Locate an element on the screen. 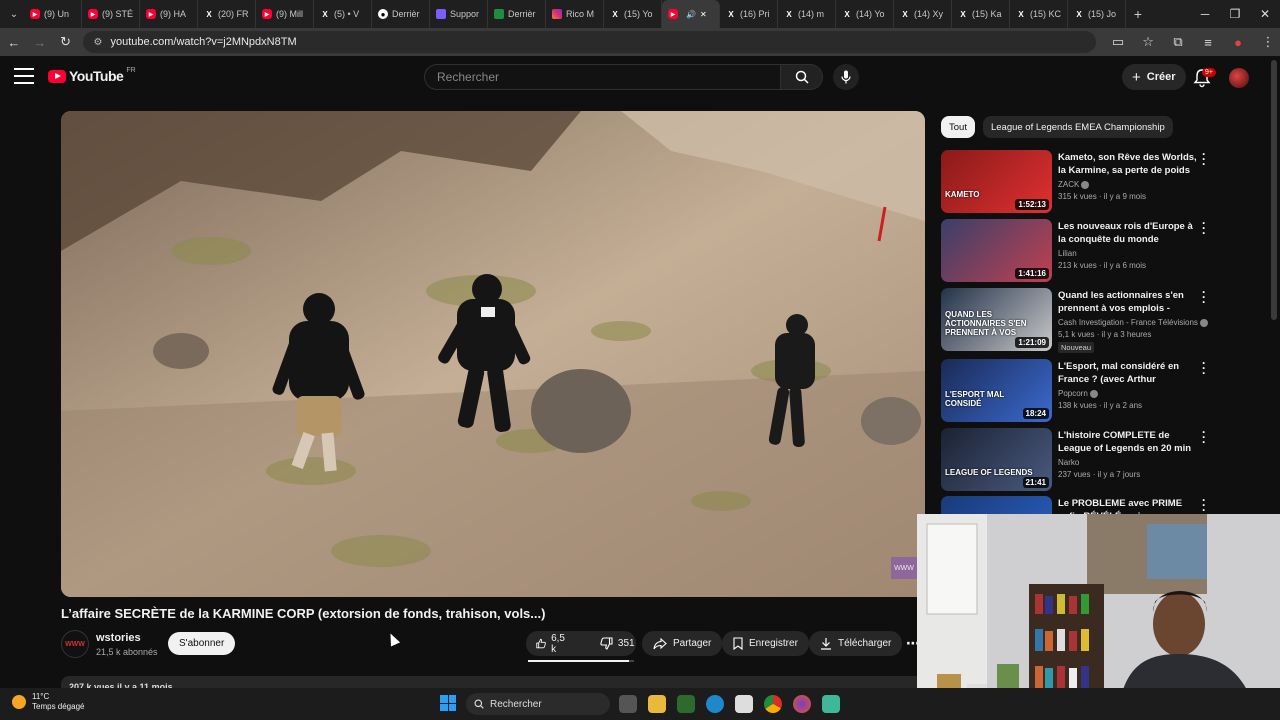 The width and height of the screenshot is (1280, 720). search-input is located at coordinates (602, 77).